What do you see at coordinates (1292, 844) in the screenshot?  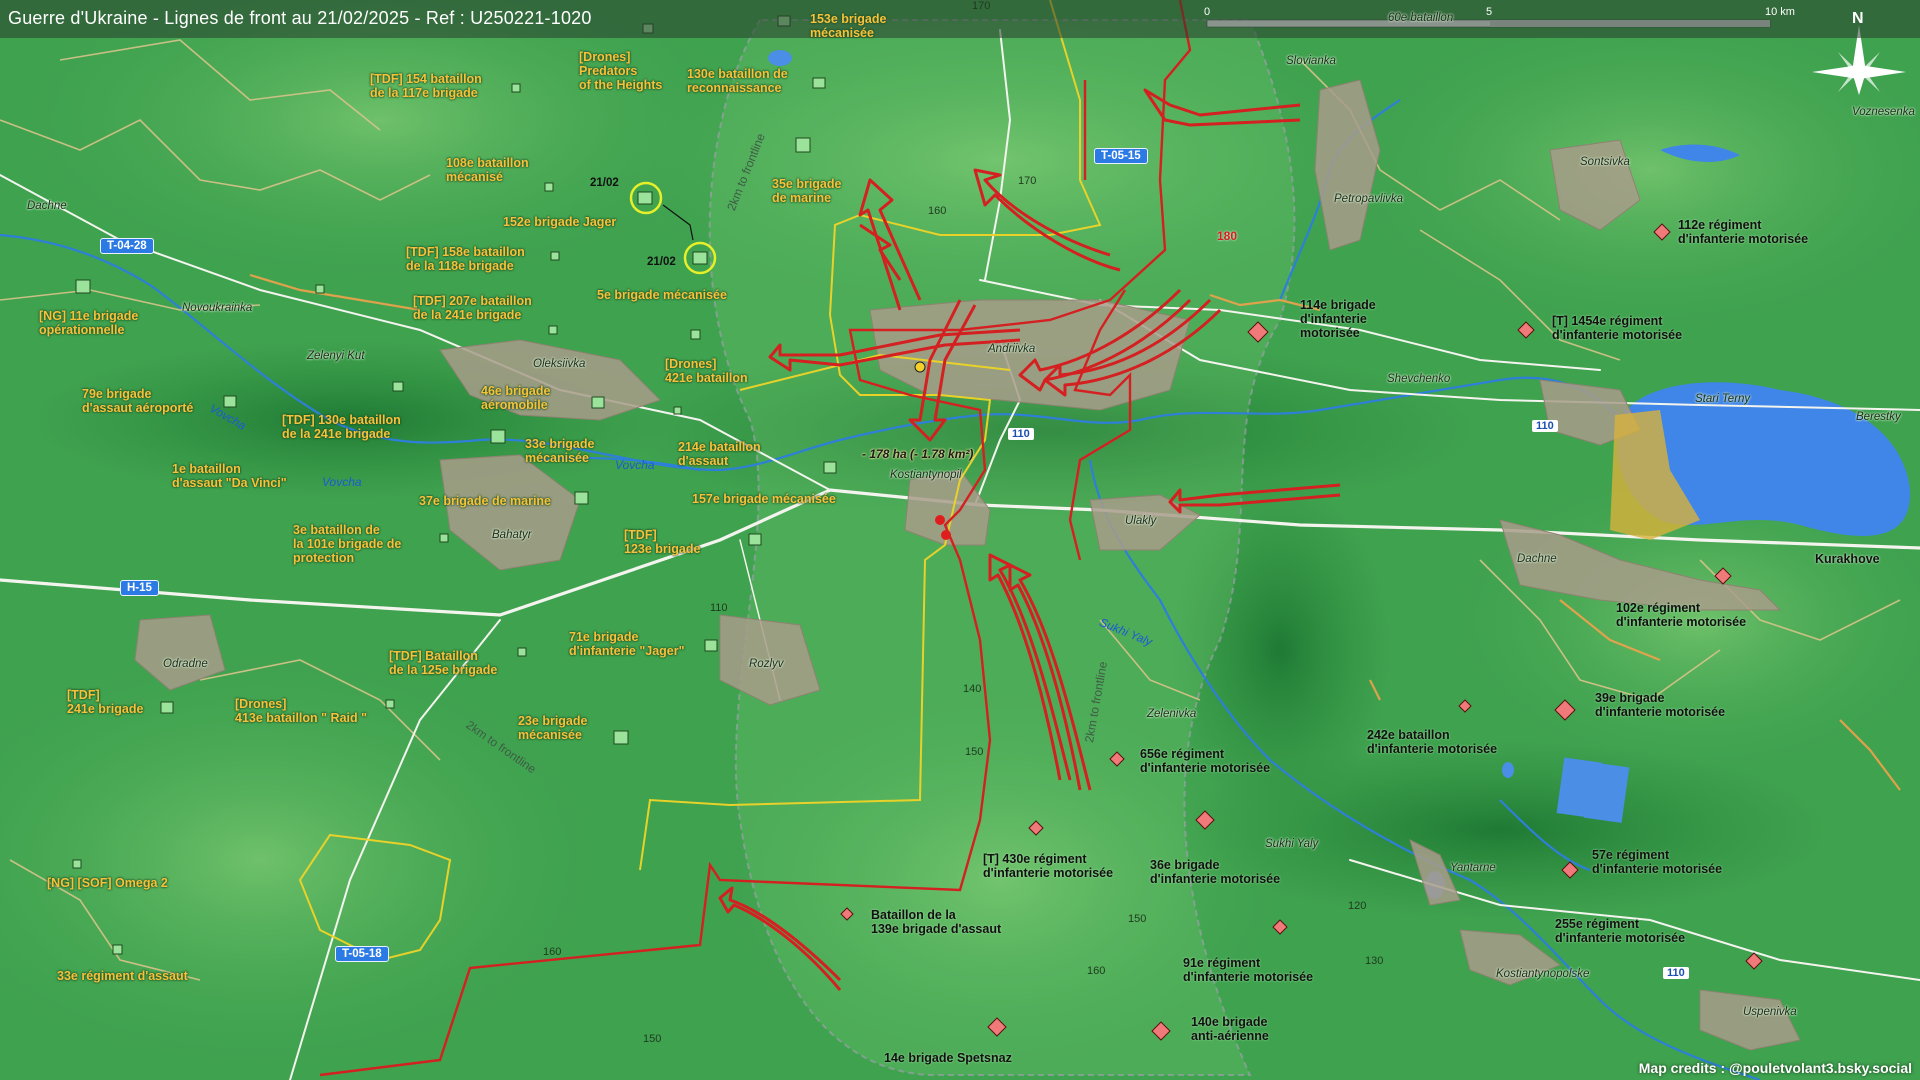 I see `town-sukhi-yaly: Sukhi Yaly` at bounding box center [1292, 844].